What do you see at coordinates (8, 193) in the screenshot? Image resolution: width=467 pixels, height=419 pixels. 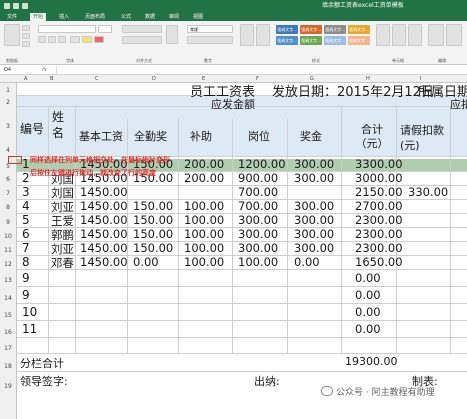 I see `row-header: 7` at bounding box center [8, 193].